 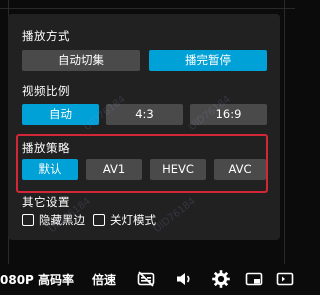 I want to click on playback-strategy-hevc-button: HEVC, so click(x=178, y=169).